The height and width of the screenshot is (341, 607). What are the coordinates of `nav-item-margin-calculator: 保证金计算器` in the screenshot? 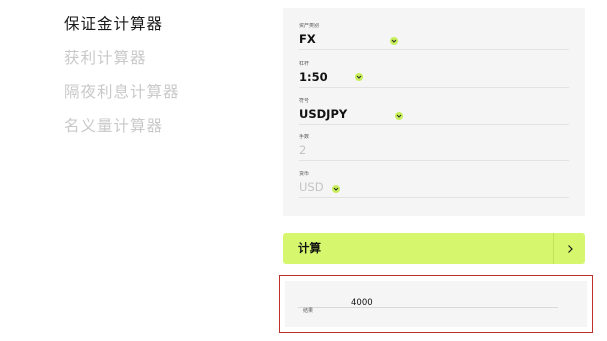 It's located at (154, 31).